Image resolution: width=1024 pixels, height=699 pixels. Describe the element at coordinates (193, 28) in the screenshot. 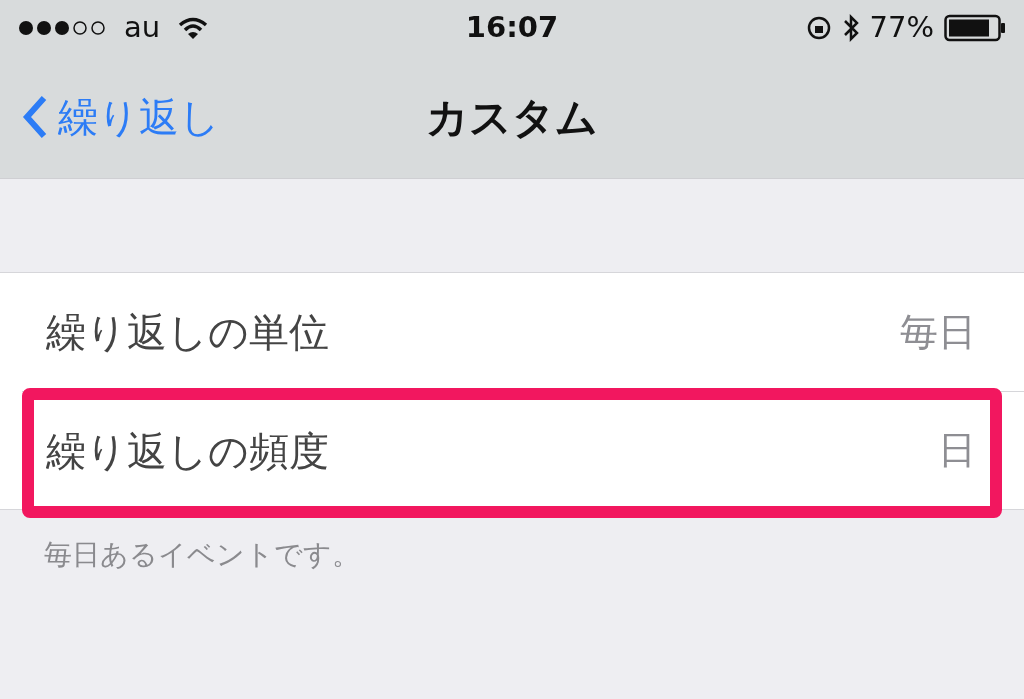

I see `wifi-icon` at that location.